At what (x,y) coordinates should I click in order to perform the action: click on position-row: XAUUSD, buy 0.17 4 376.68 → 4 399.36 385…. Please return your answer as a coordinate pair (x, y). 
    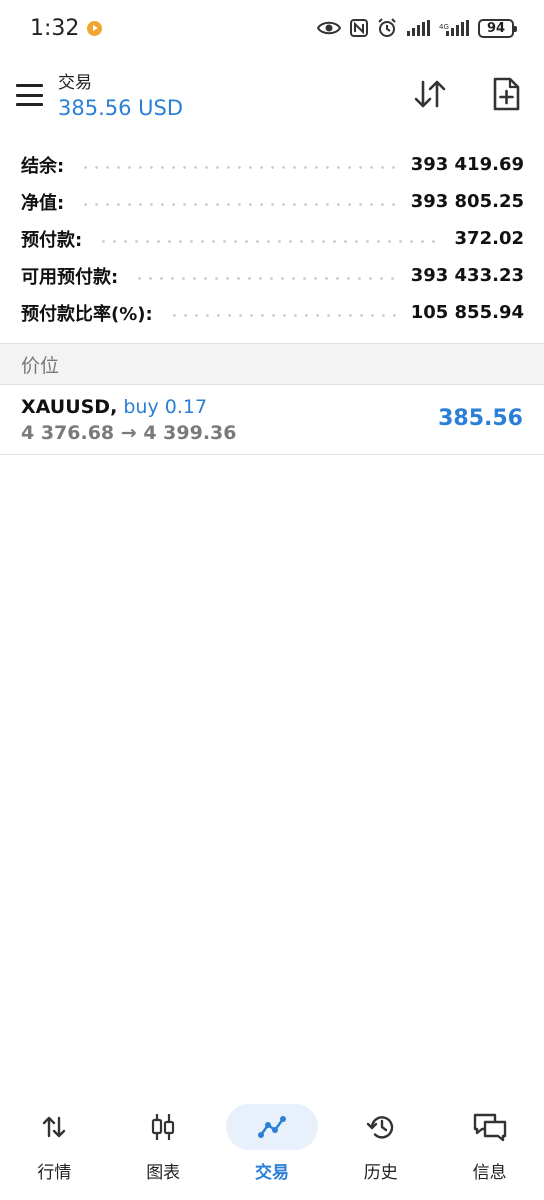
    Looking at the image, I should click on (272, 420).